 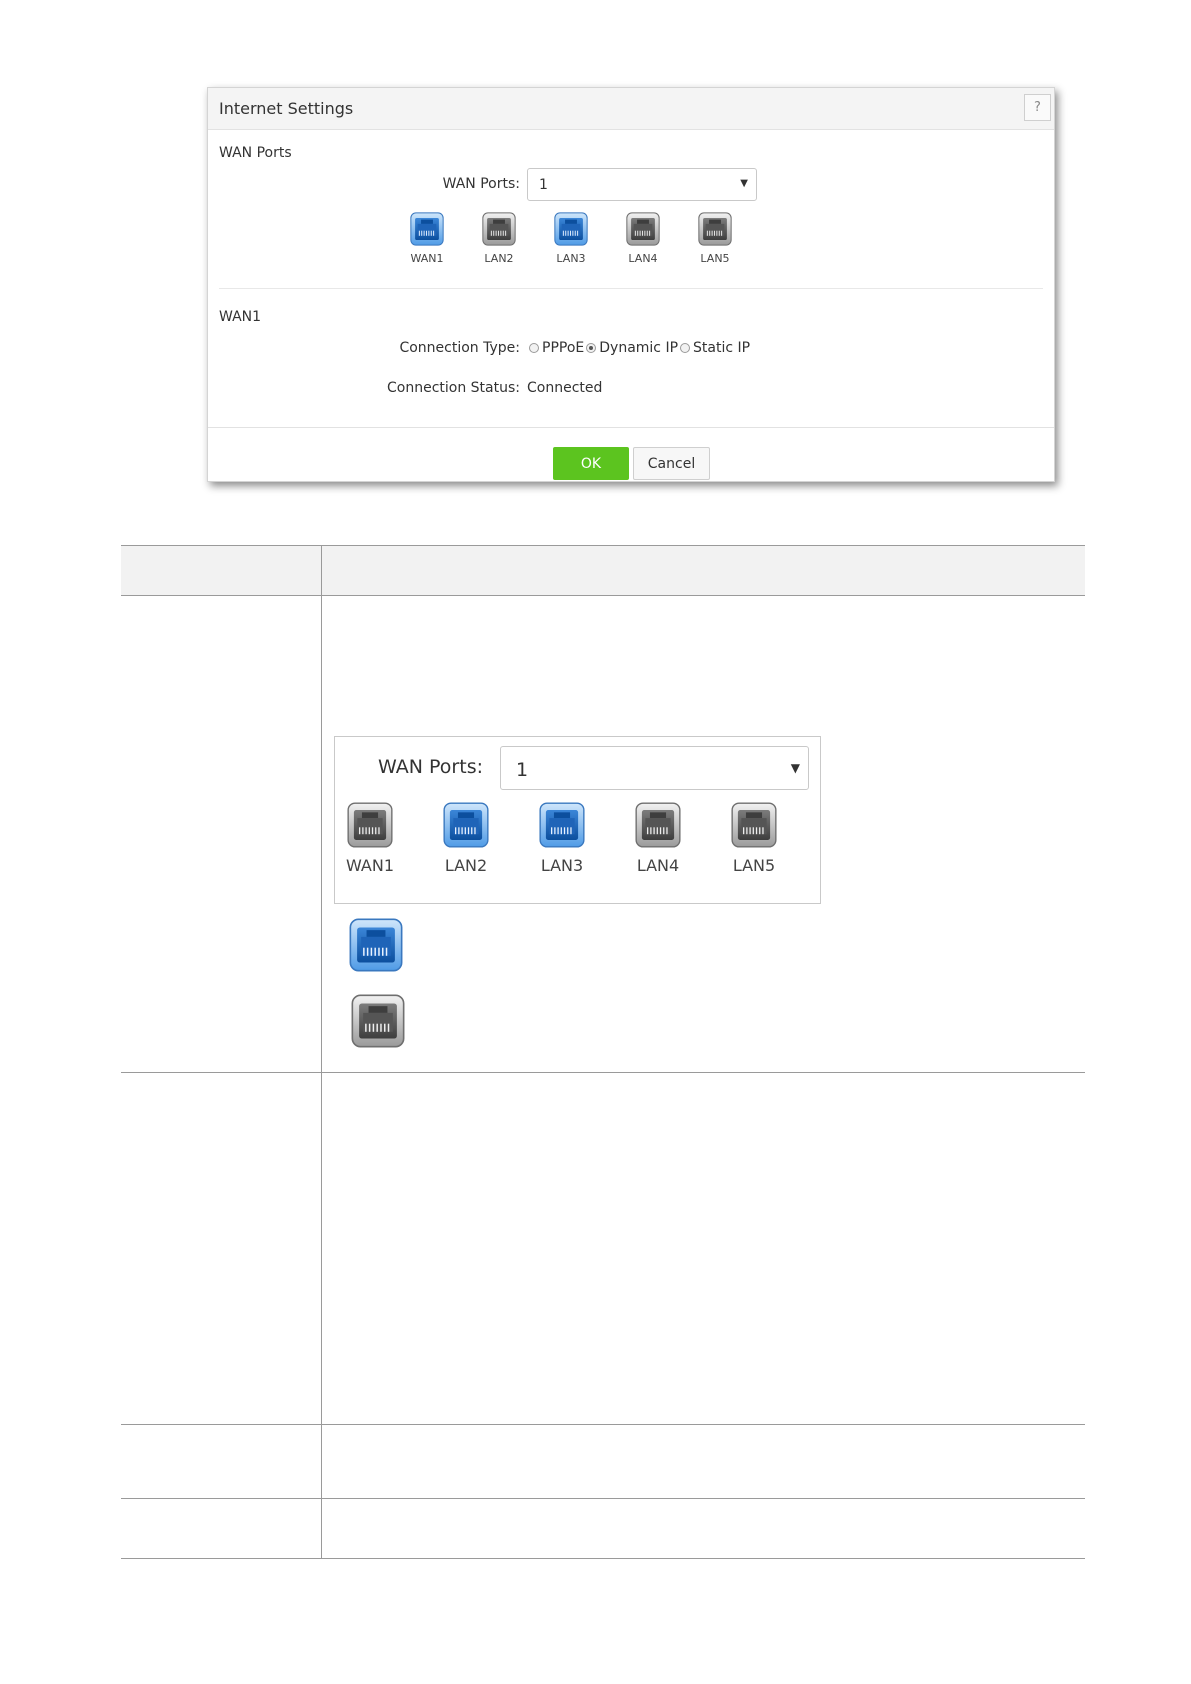 What do you see at coordinates (240, 317) in the screenshot?
I see `wan1-section-title: WAN1` at bounding box center [240, 317].